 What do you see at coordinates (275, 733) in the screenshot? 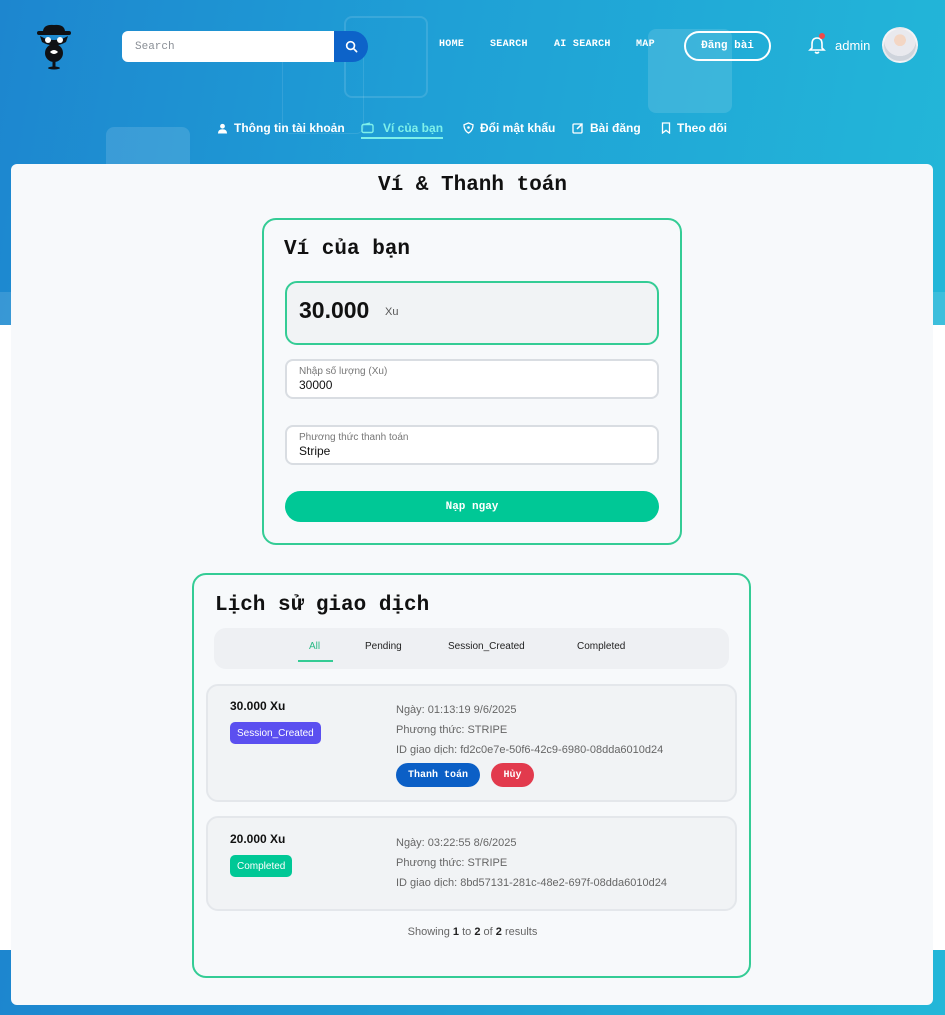
I see `status-badge: Session_Created` at bounding box center [275, 733].